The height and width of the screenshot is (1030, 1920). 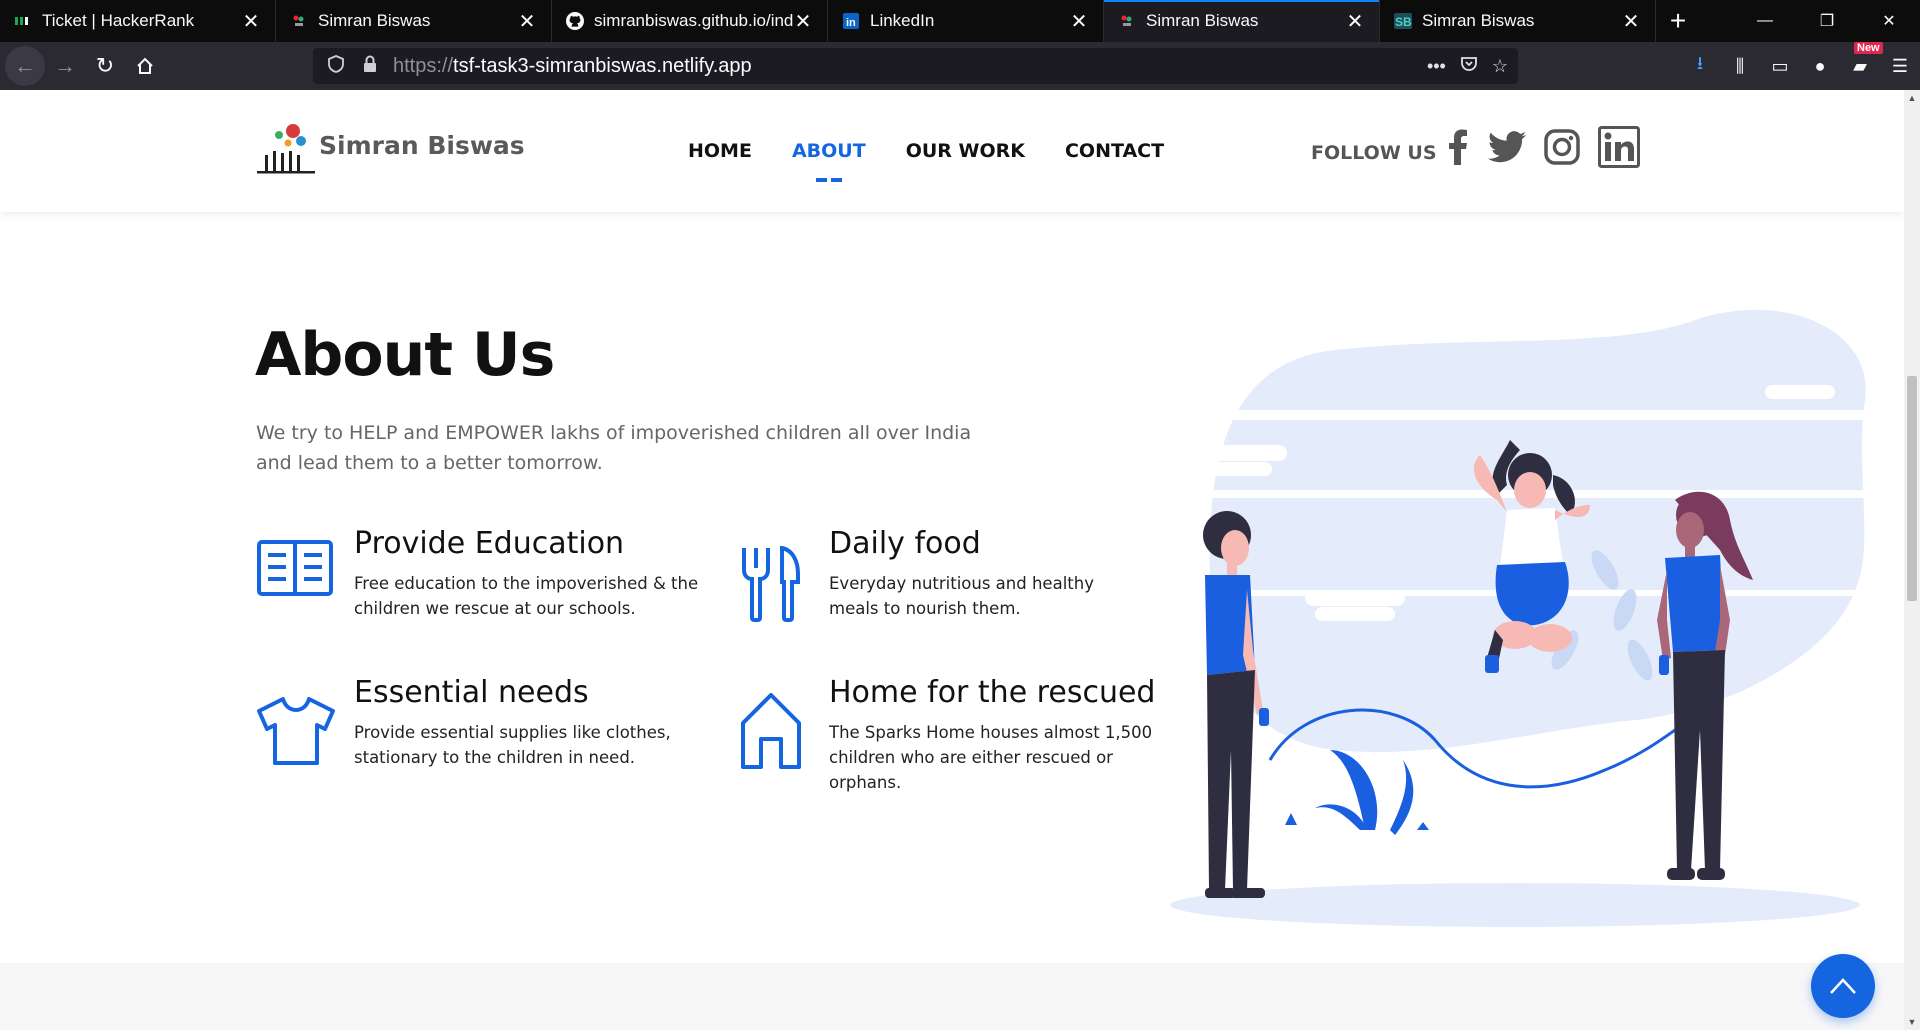 What do you see at coordinates (1827, 21) in the screenshot?
I see `restore-icon: ❐` at bounding box center [1827, 21].